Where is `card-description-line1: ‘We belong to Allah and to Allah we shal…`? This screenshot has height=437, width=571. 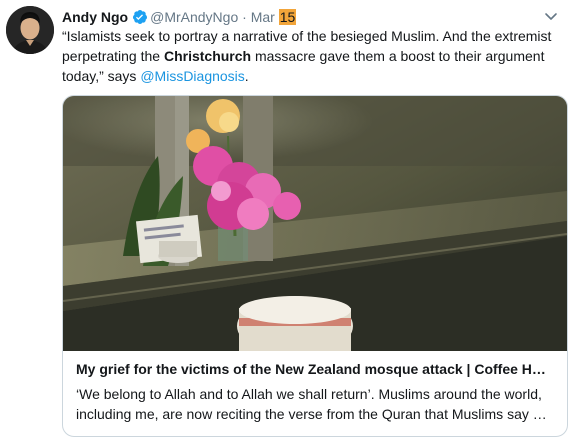 card-description-line1: ‘We belong to Allah and to Allah we shal… is located at coordinates (309, 394).